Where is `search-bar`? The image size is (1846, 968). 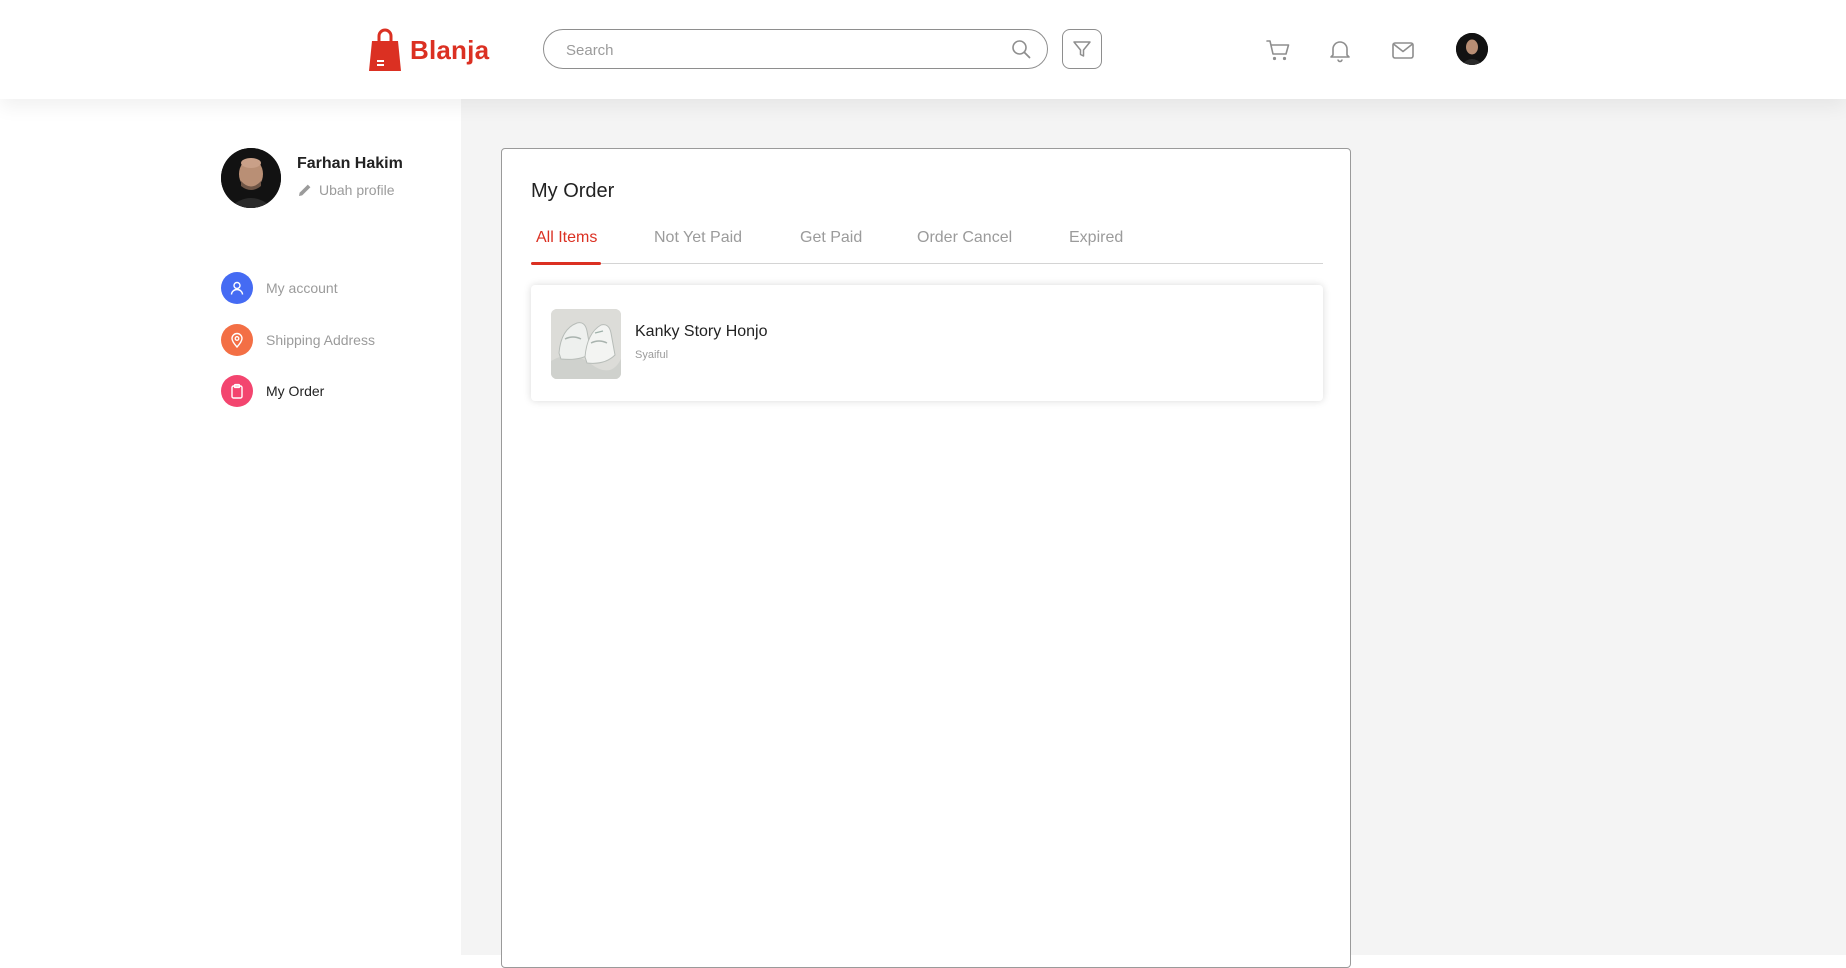 search-bar is located at coordinates (795, 49).